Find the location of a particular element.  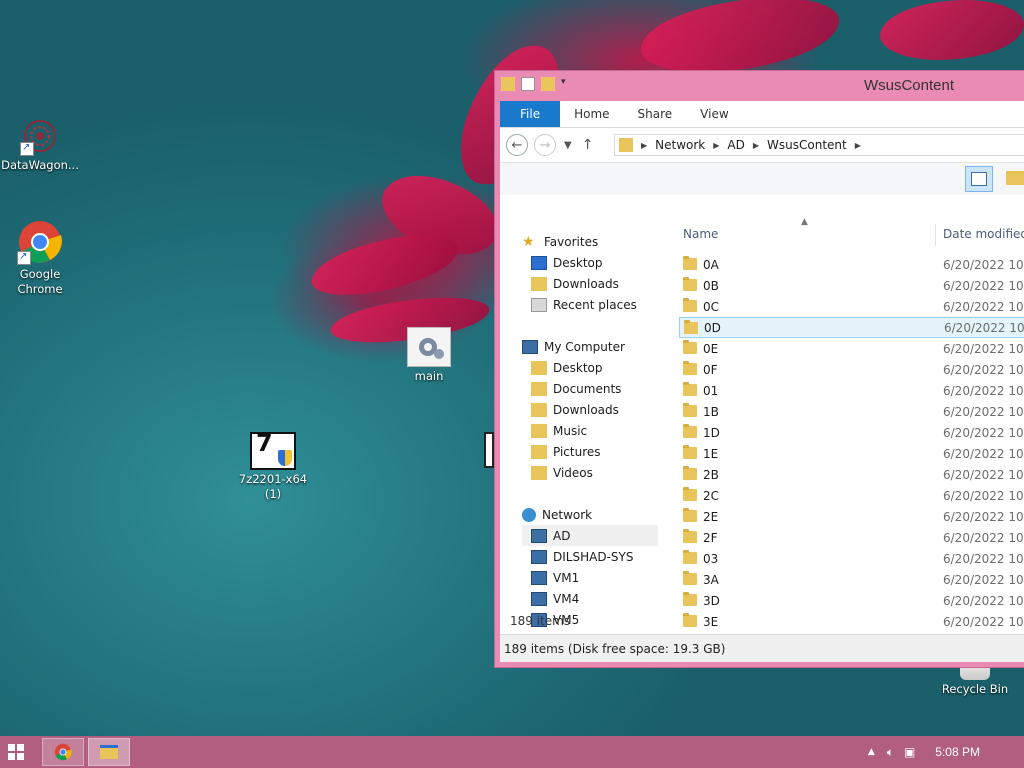

forward-button: → is located at coordinates (545, 145).